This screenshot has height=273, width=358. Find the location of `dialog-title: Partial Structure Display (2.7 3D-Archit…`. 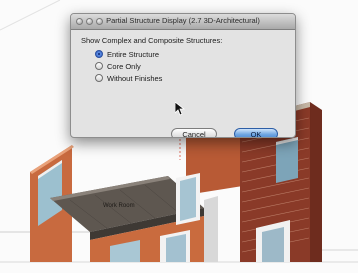

dialog-title: Partial Structure Display (2.7 3D-Archit… is located at coordinates (183, 20).